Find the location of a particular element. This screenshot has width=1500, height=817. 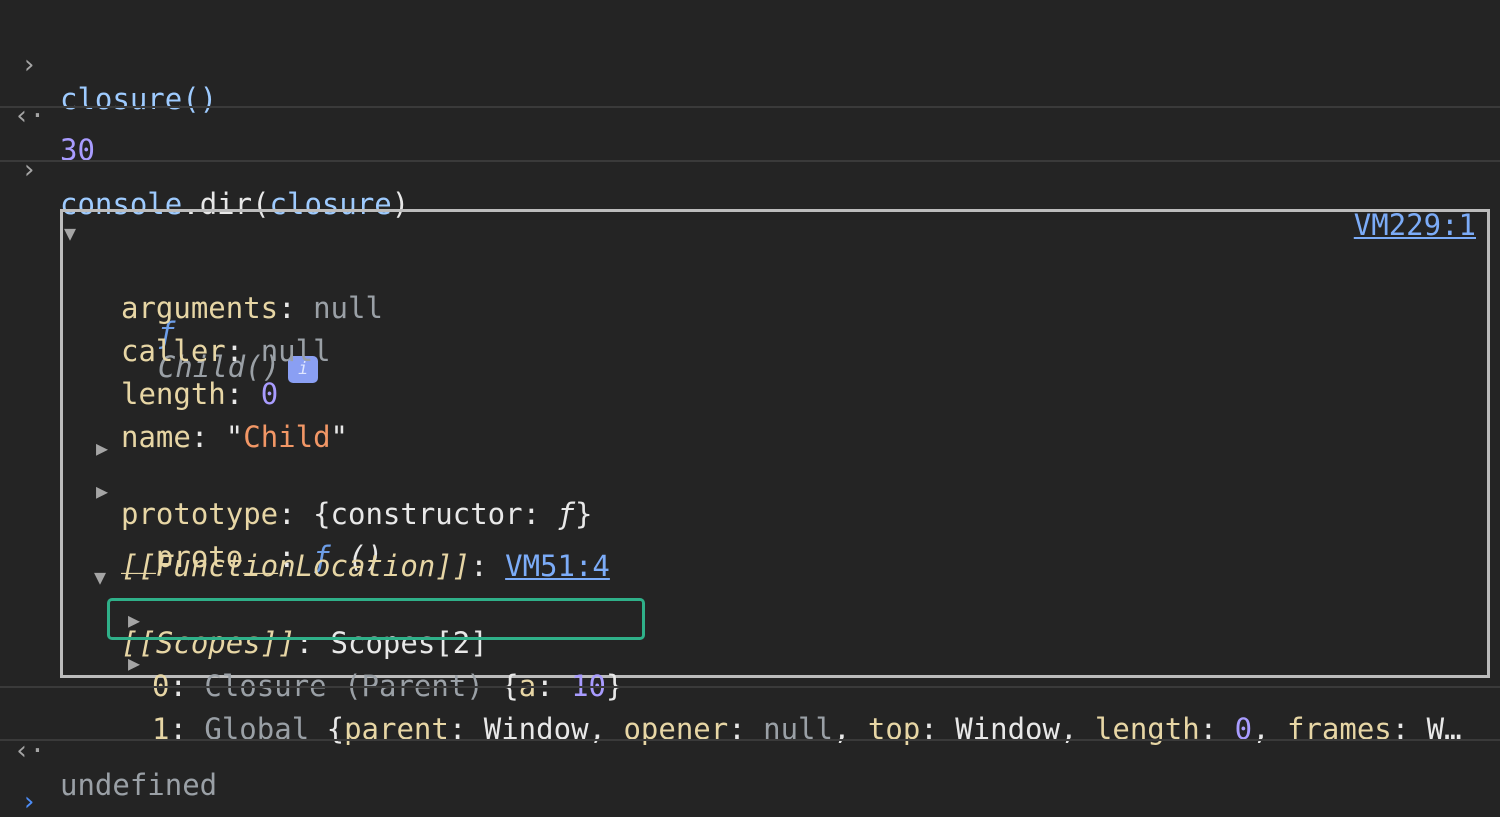

prompt-caret-icon: › is located at coordinates (29, 802).